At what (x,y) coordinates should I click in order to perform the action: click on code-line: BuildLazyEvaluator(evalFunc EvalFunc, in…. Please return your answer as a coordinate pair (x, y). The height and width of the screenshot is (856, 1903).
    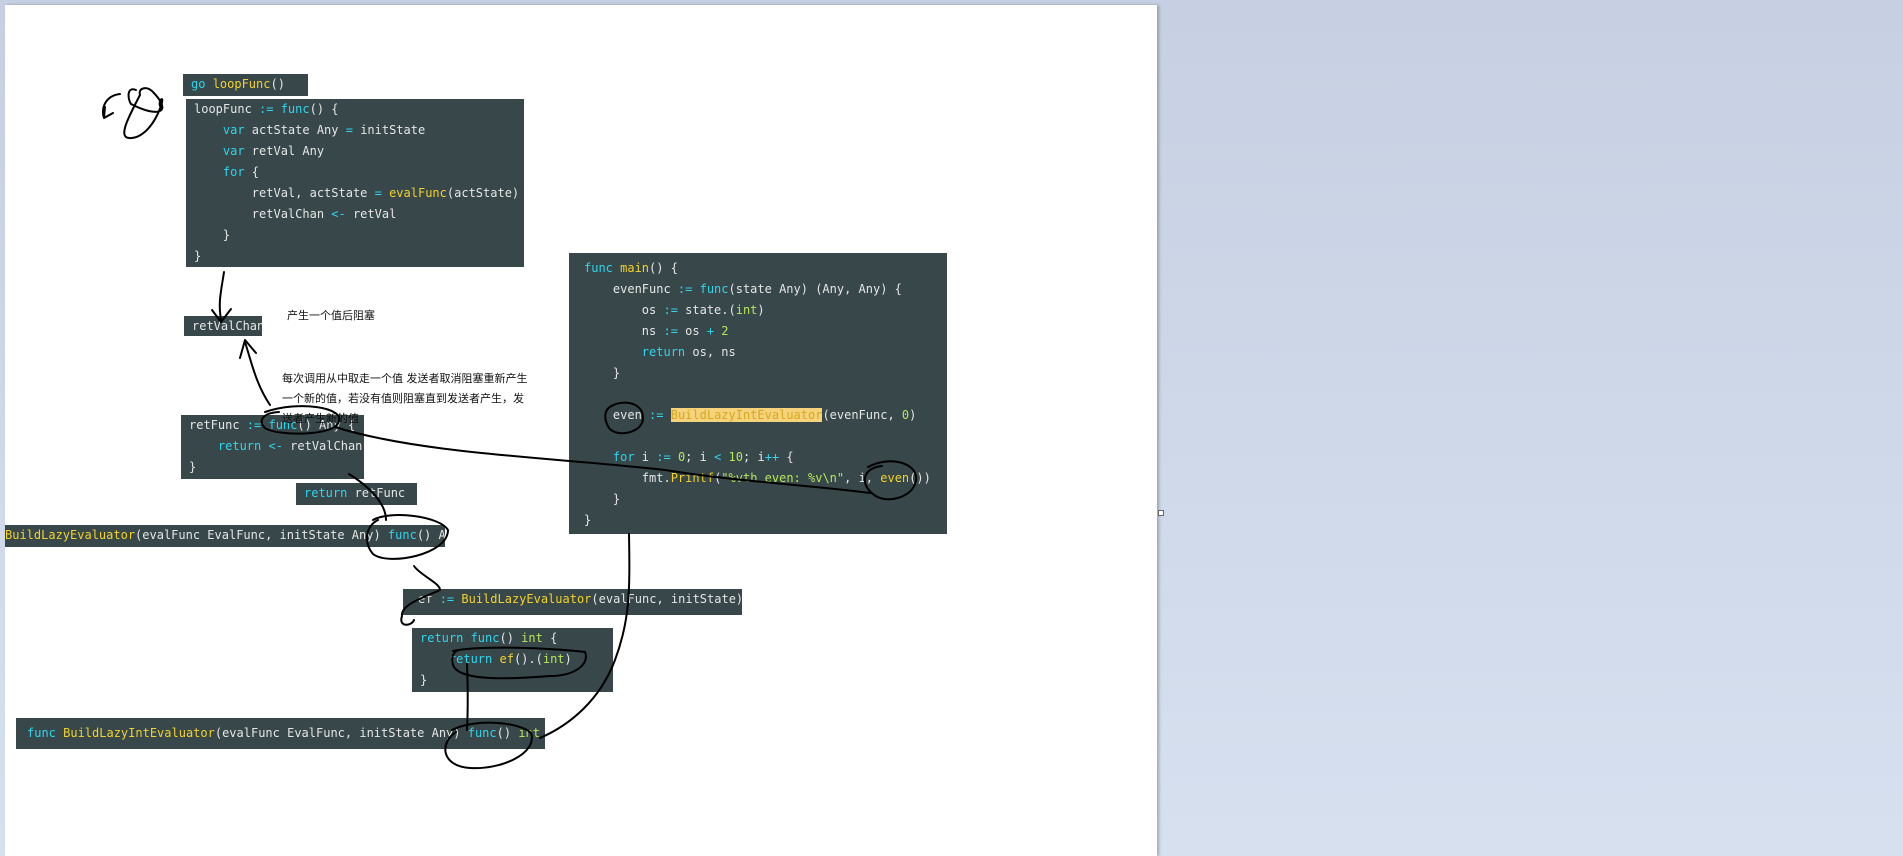
    Looking at the image, I should click on (225, 535).